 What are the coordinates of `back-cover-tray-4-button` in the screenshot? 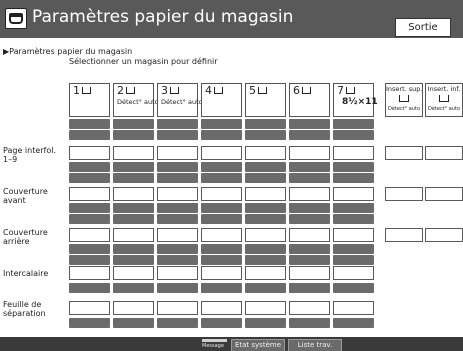 It's located at (221, 235).